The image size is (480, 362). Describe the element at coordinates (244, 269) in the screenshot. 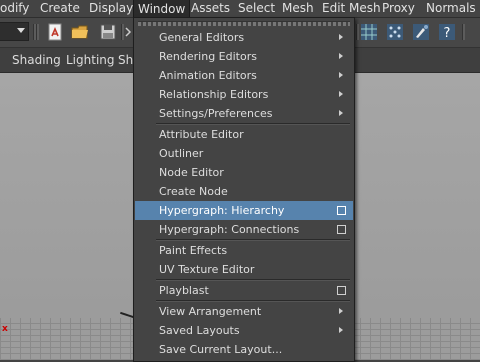

I see `menu-item-uv-texture-editor: UV Texture Editor` at that location.